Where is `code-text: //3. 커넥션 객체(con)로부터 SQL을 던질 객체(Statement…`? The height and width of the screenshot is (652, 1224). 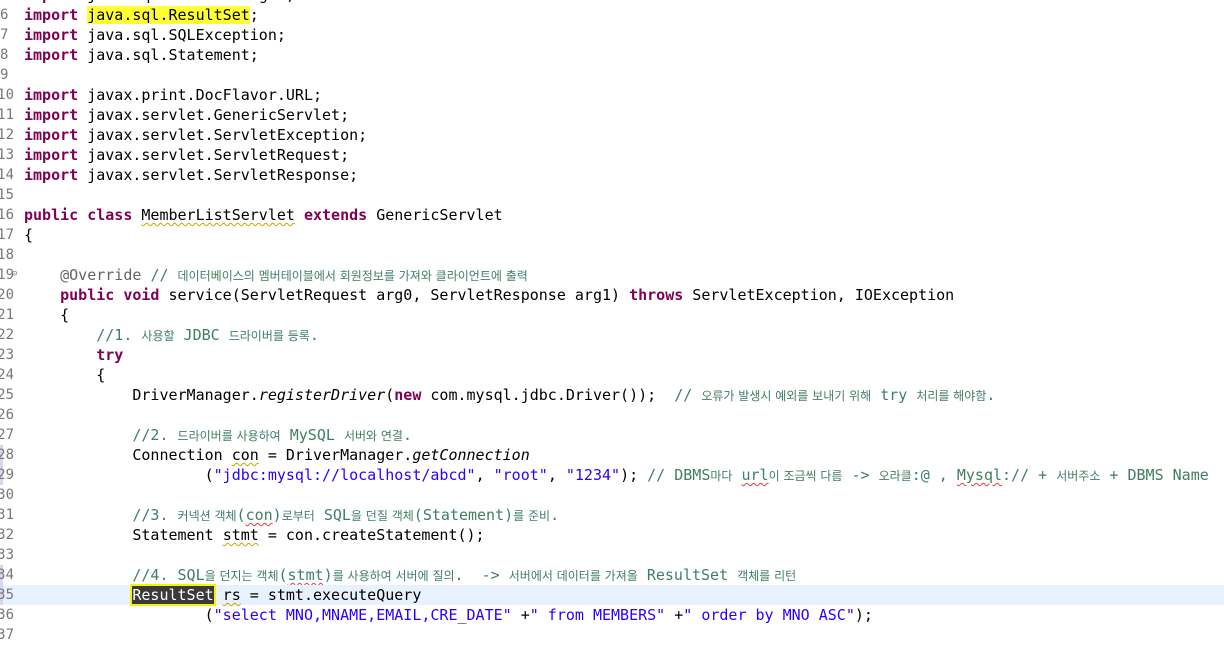
code-text: //3. 커넥션 객체(con)로부터 SQL을 던질 객체(Statement… is located at coordinates (291, 515).